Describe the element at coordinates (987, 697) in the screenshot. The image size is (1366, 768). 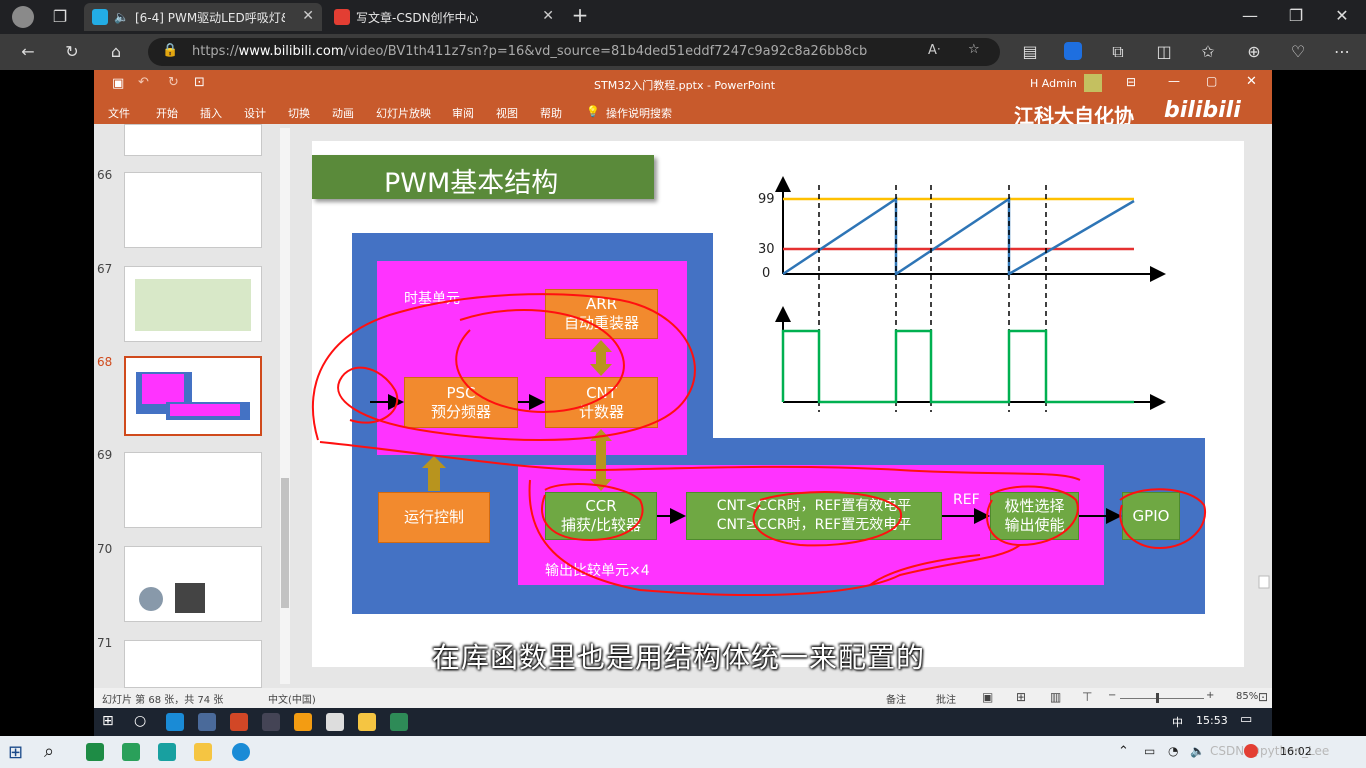
I see `normal-view-icon: ▣` at that location.